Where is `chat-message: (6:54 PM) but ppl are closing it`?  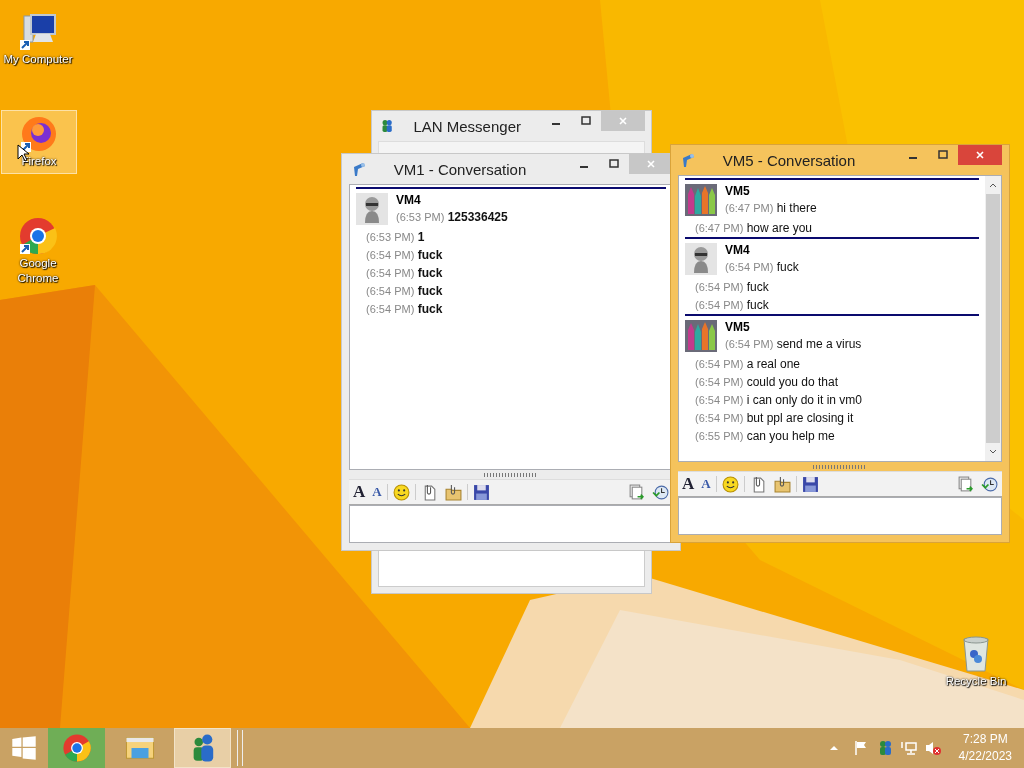
chat-message: (6:54 PM) but ppl are closing it is located at coordinates (774, 418).